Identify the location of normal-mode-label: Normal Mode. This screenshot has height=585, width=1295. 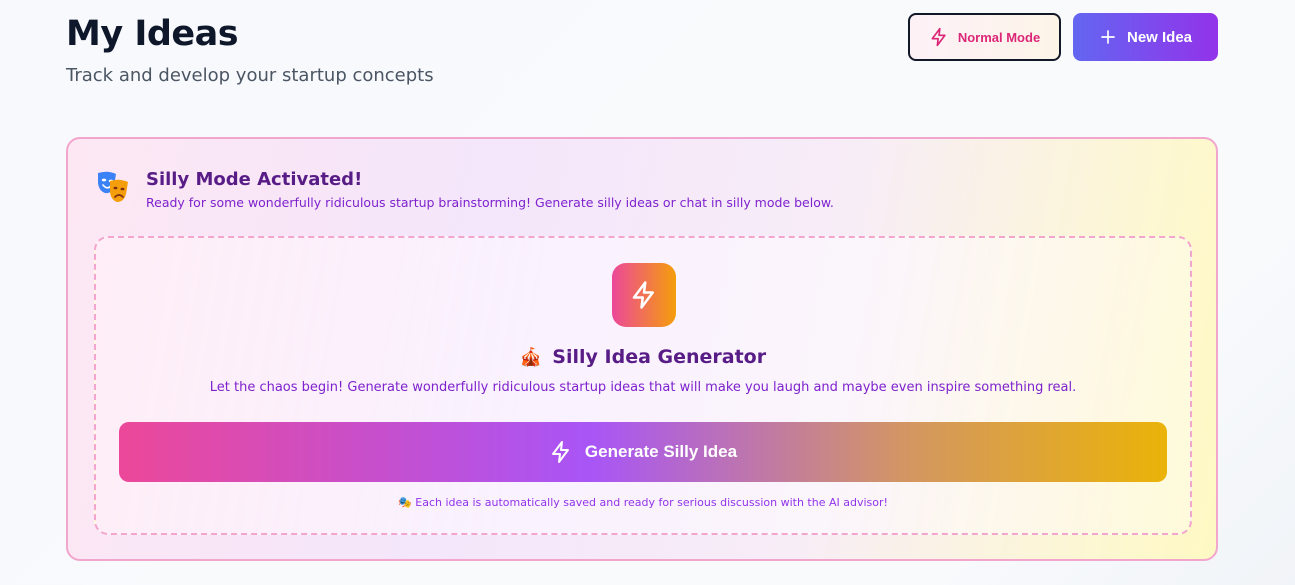
(999, 37).